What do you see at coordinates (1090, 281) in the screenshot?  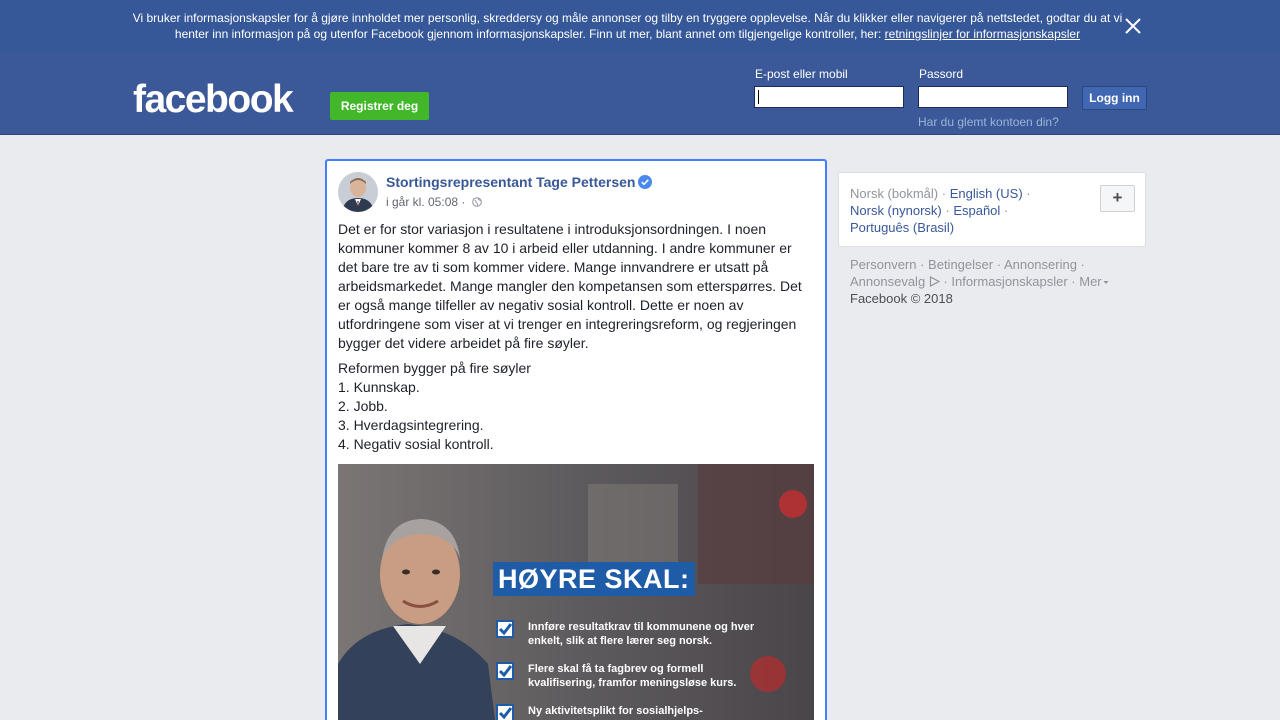 I see `footer-link-more: Mer` at bounding box center [1090, 281].